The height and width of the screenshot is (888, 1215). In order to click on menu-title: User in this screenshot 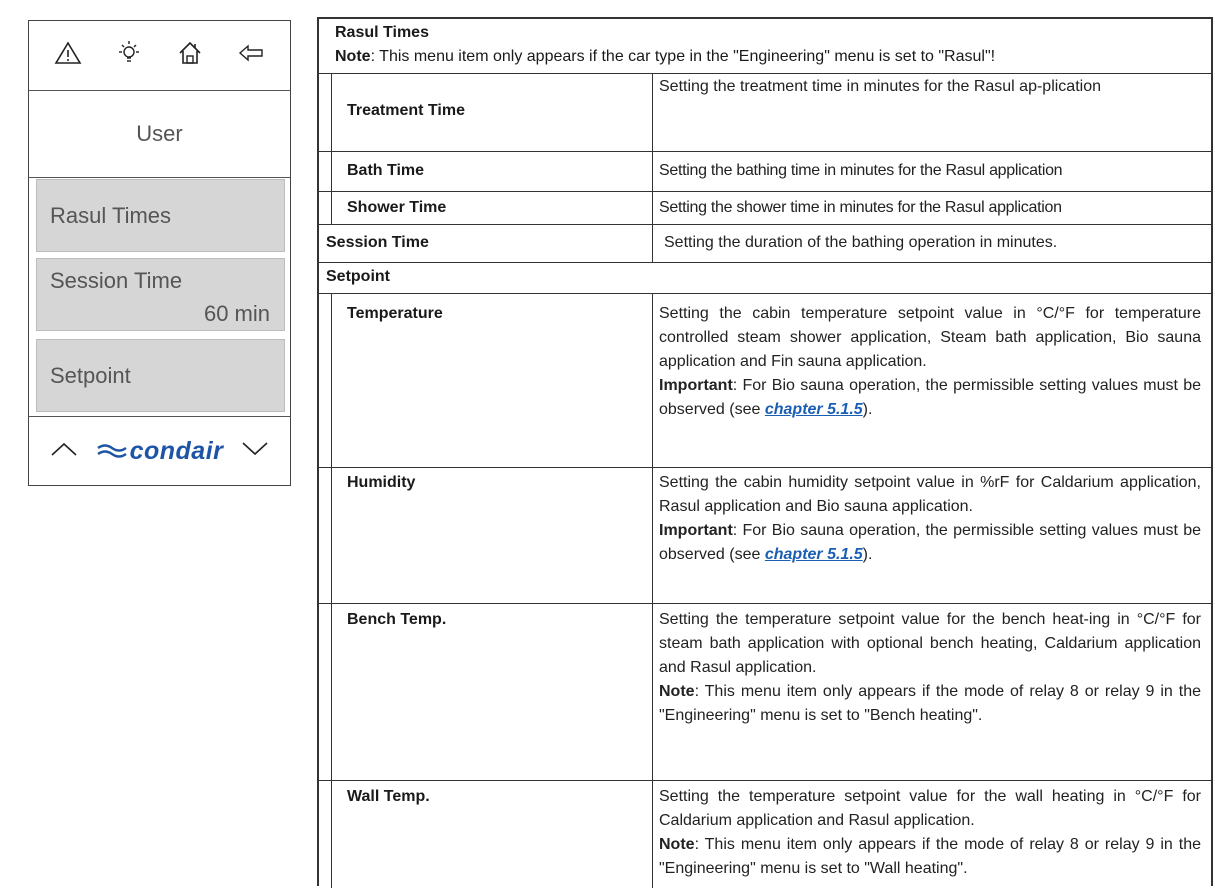, I will do `click(159, 134)`.